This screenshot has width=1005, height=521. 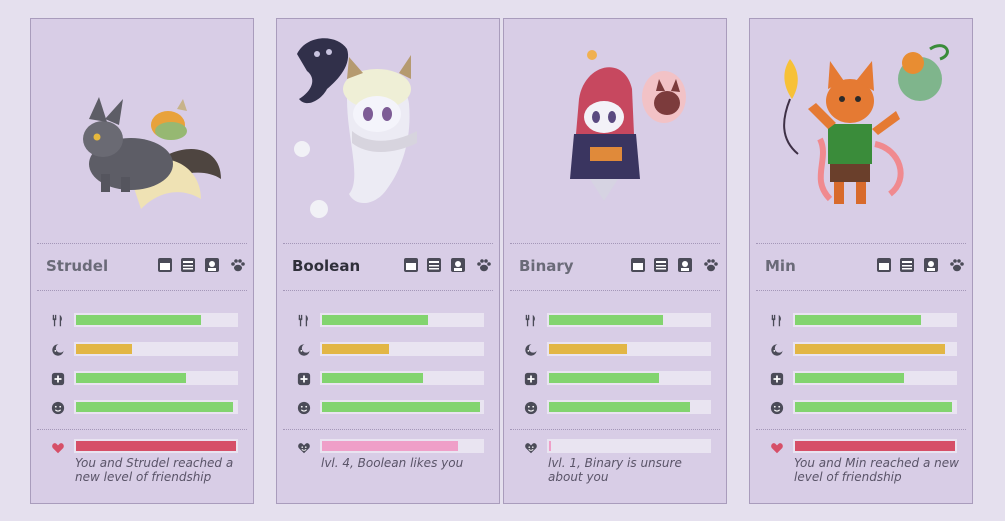 What do you see at coordinates (77, 266) in the screenshot?
I see `pet-name: Strudel` at bounding box center [77, 266].